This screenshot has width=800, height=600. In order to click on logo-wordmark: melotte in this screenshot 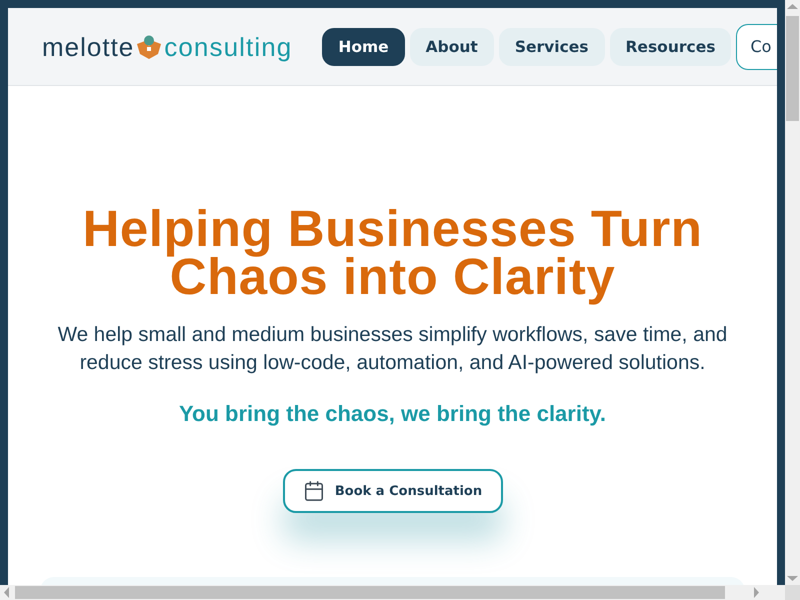, I will do `click(88, 47)`.